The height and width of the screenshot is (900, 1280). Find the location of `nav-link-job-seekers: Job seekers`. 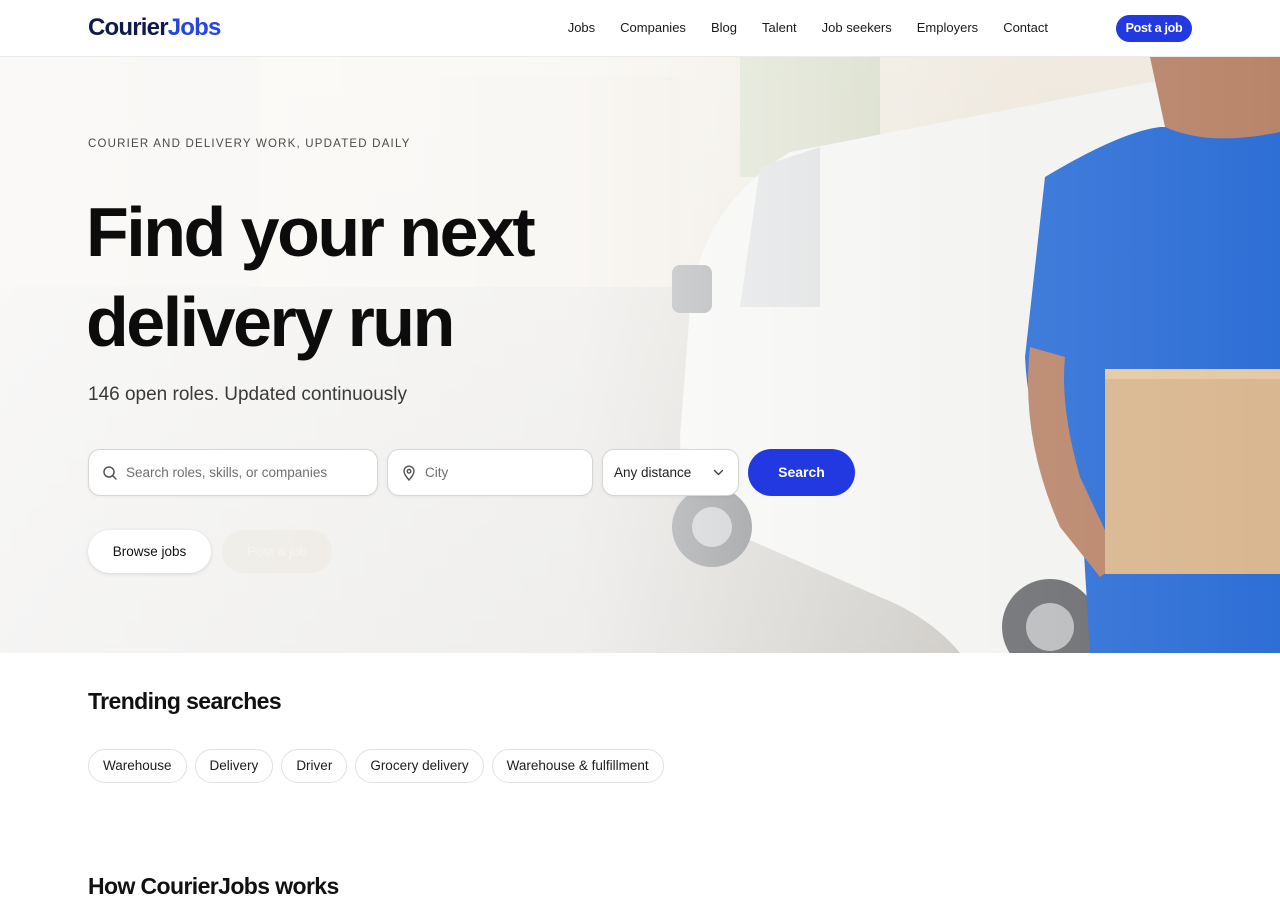

nav-link-job-seekers: Job seekers is located at coordinates (857, 27).